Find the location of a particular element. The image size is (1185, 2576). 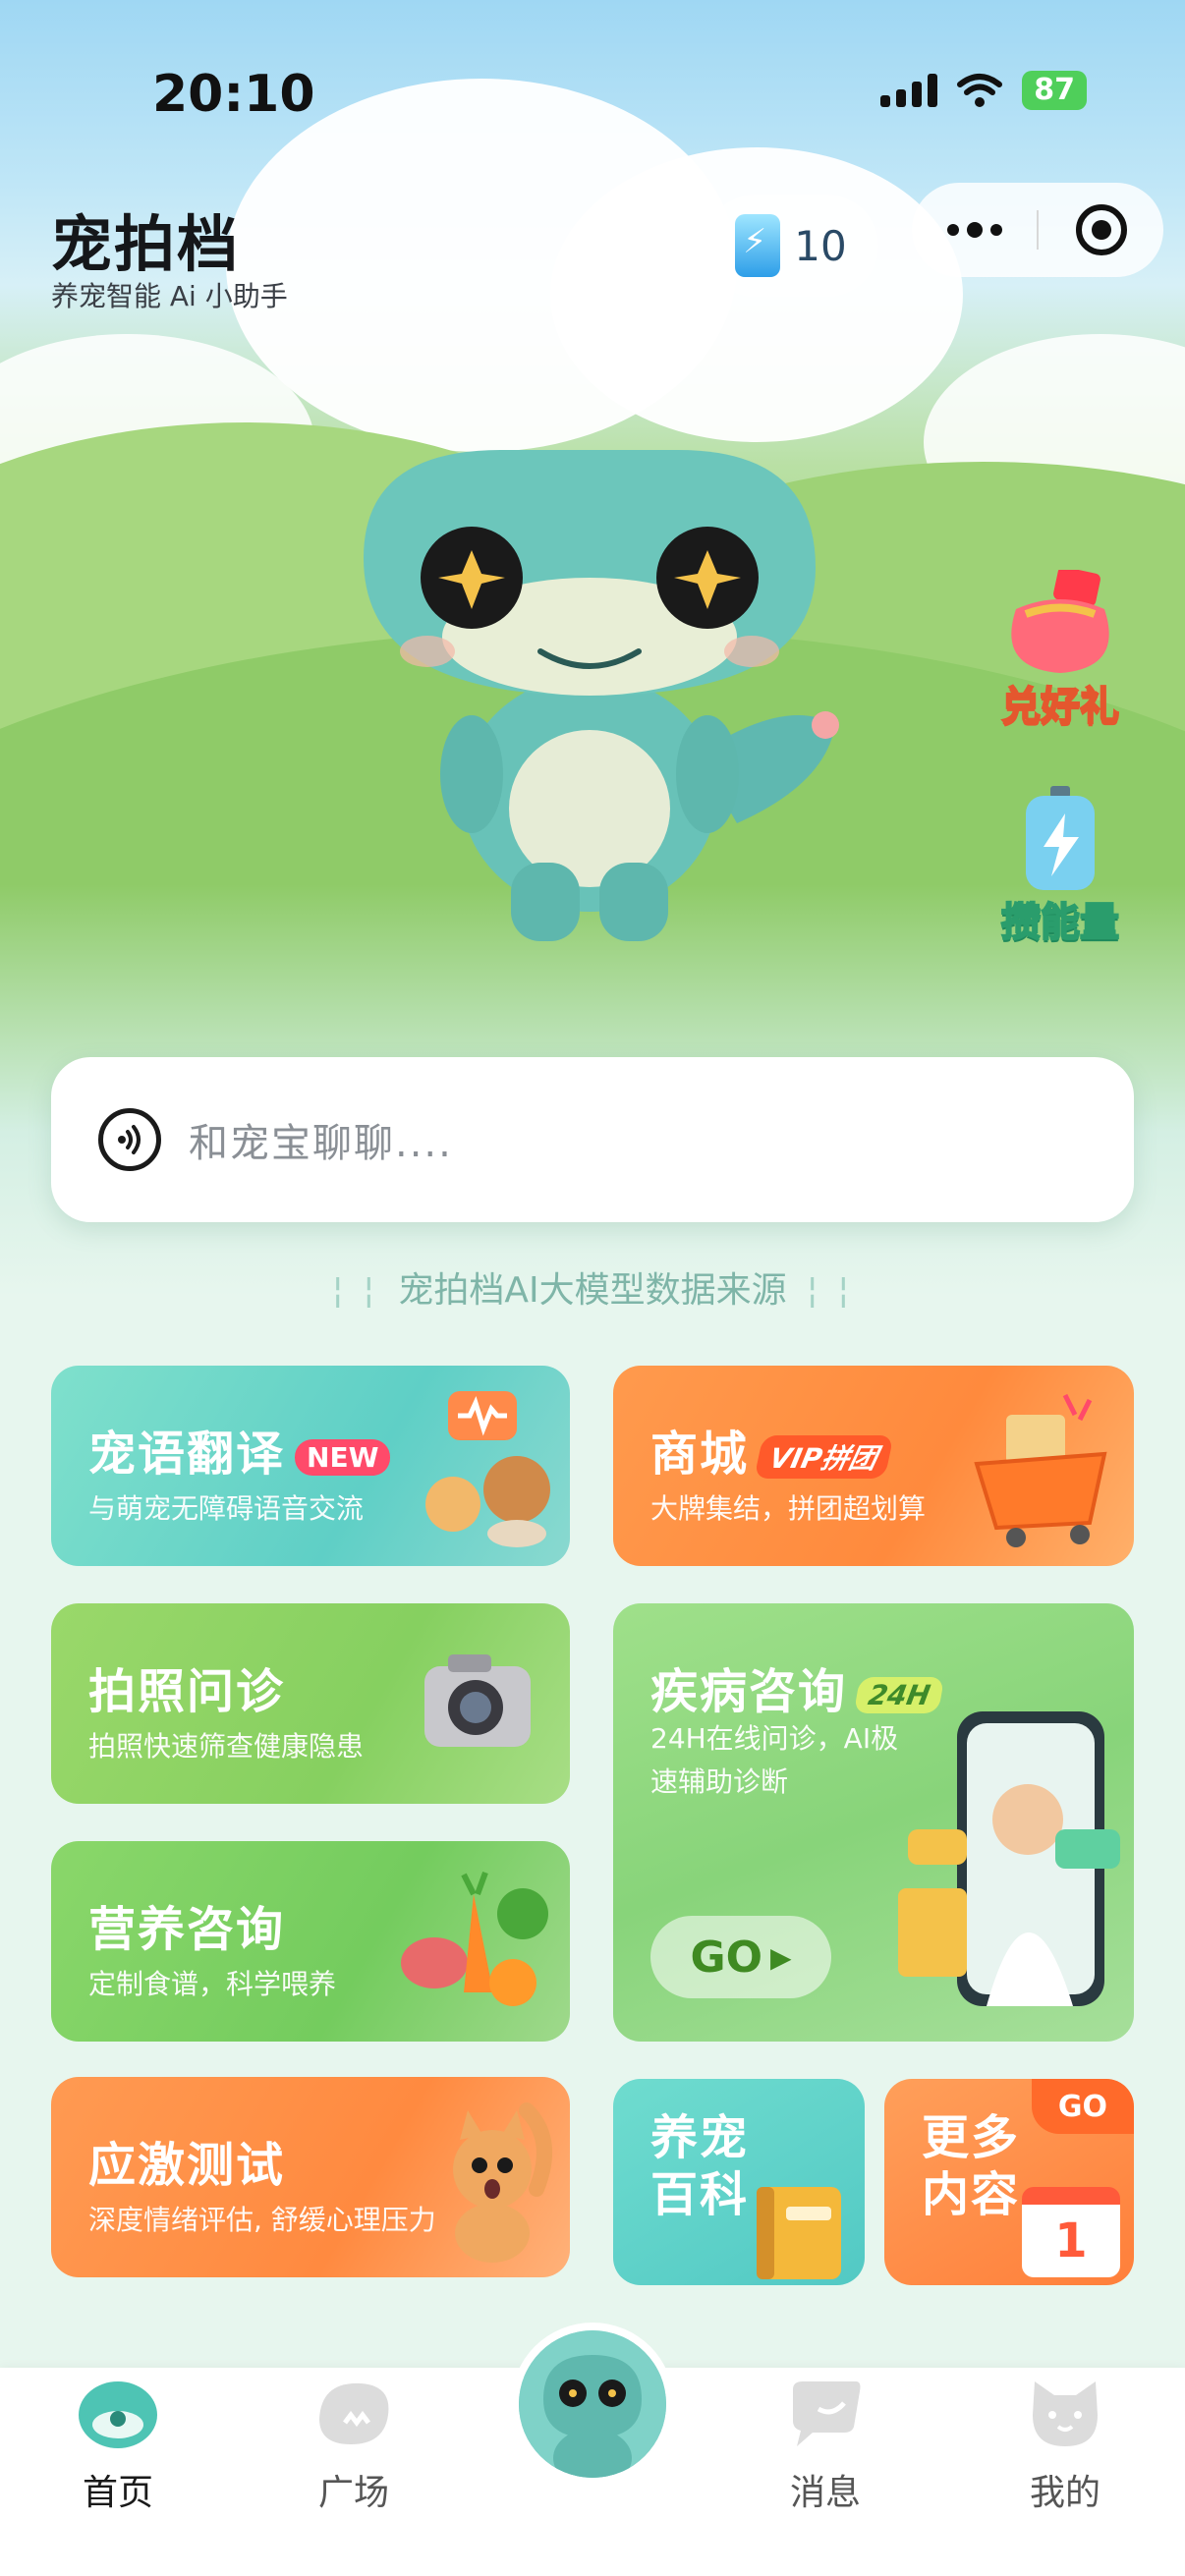

stress-test-card: 应激测试 深度情绪评估, 舒缓心理压力 is located at coordinates (311, 2177).